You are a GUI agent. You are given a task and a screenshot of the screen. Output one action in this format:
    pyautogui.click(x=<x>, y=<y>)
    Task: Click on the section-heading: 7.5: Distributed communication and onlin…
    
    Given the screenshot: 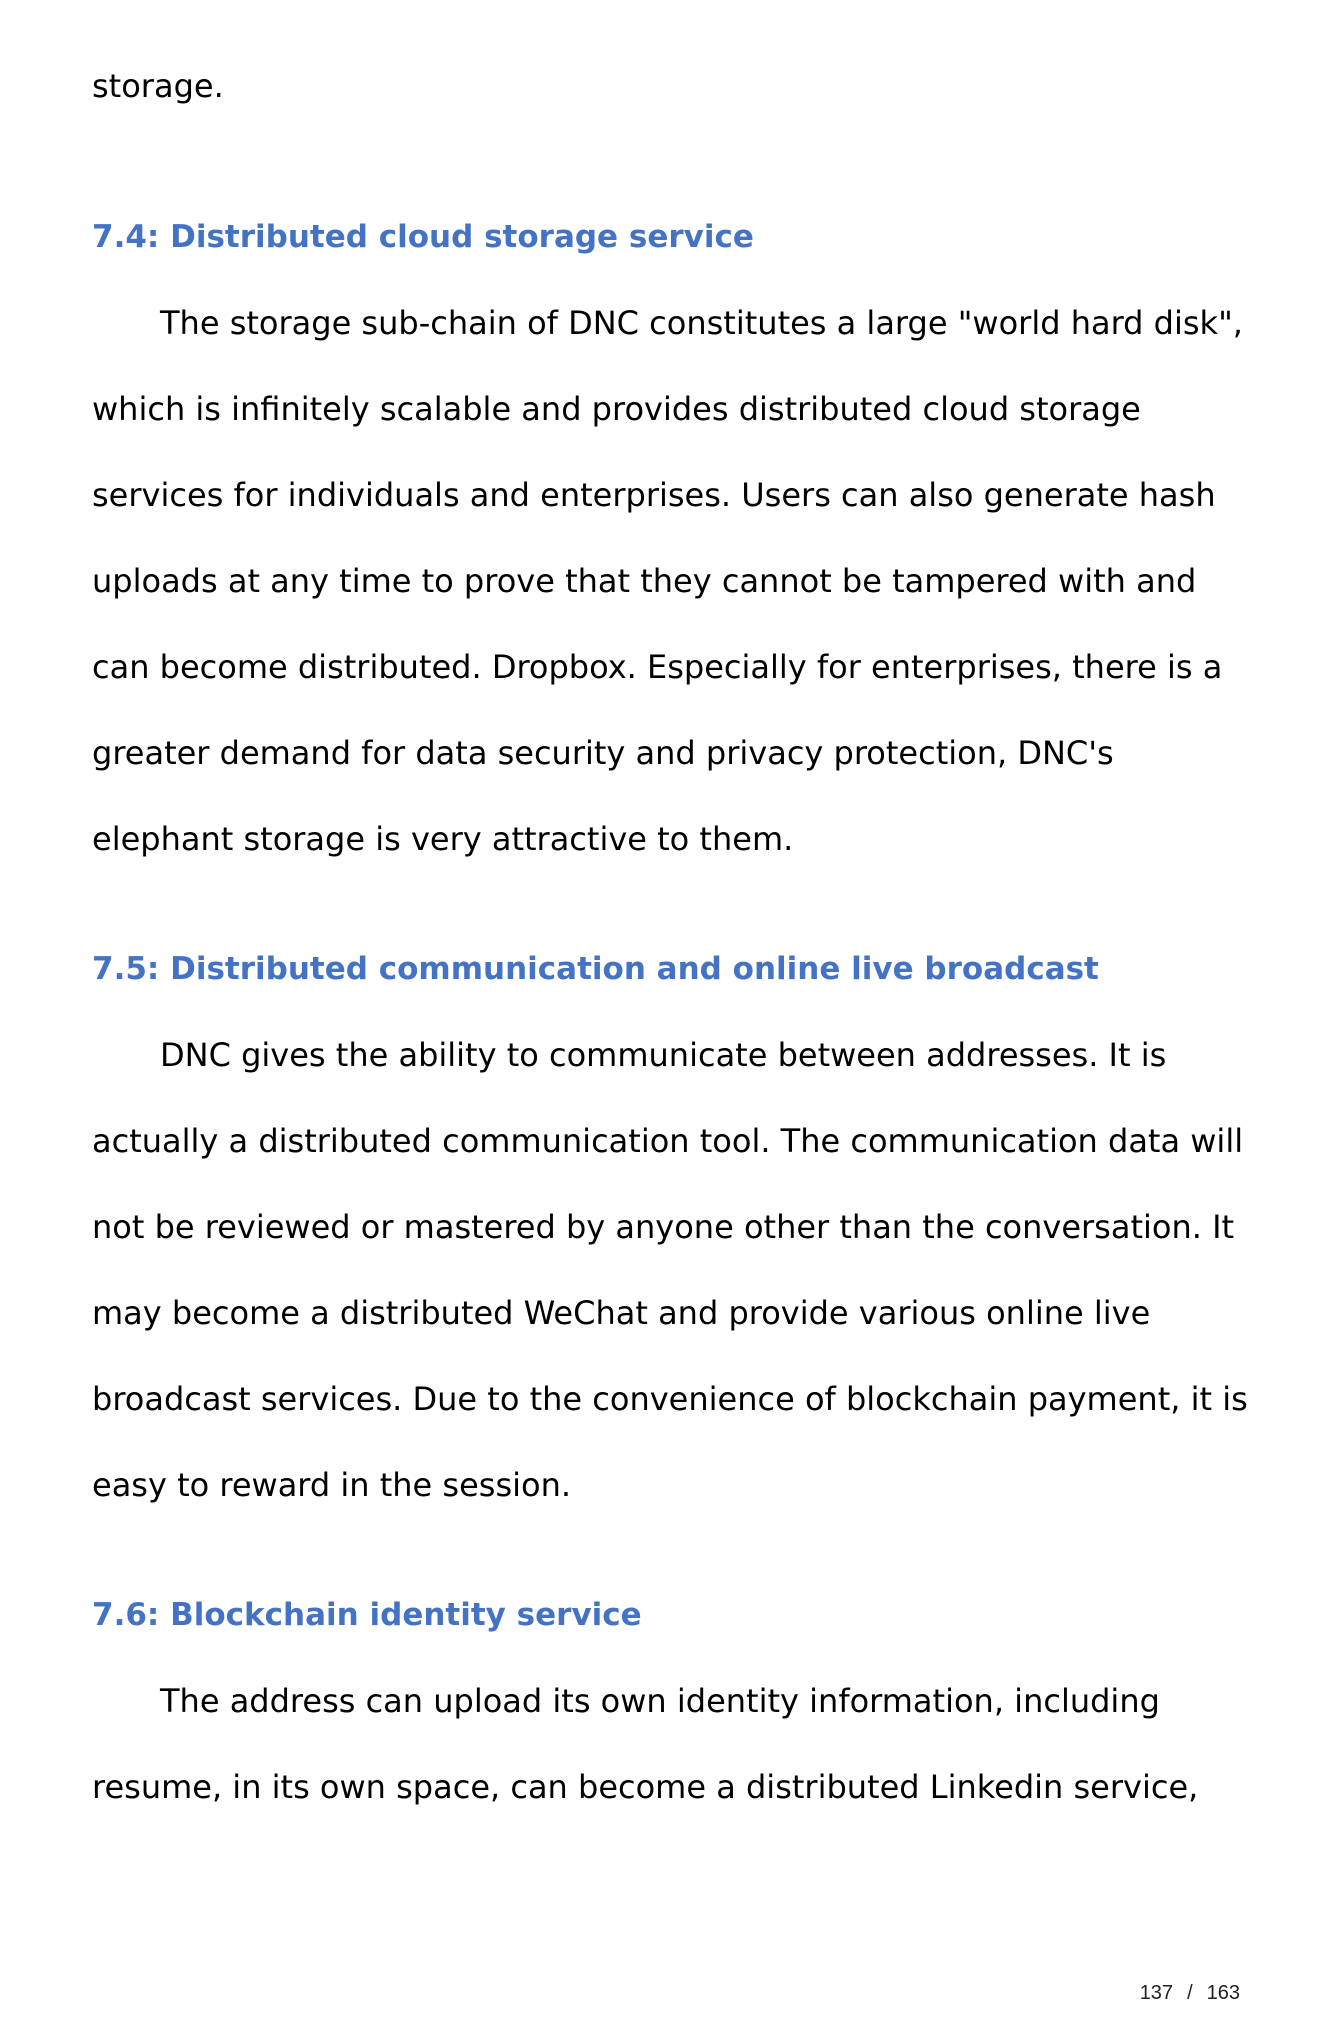 What is the action you would take?
    pyautogui.click(x=595, y=969)
    